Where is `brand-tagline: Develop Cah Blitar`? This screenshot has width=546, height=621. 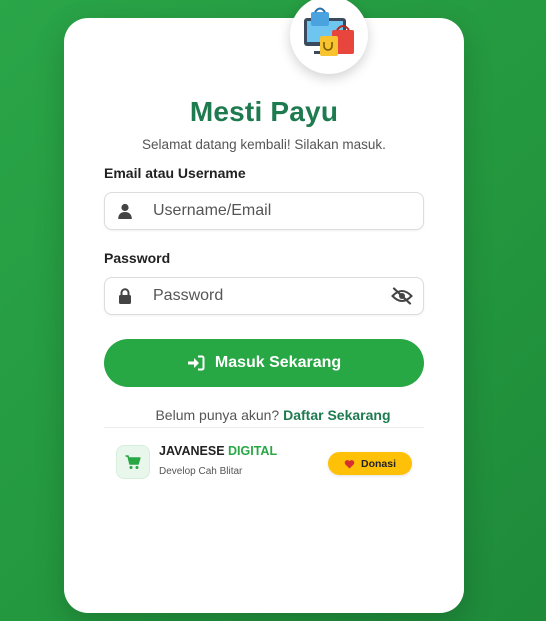 brand-tagline: Develop Cah Blitar is located at coordinates (201, 471).